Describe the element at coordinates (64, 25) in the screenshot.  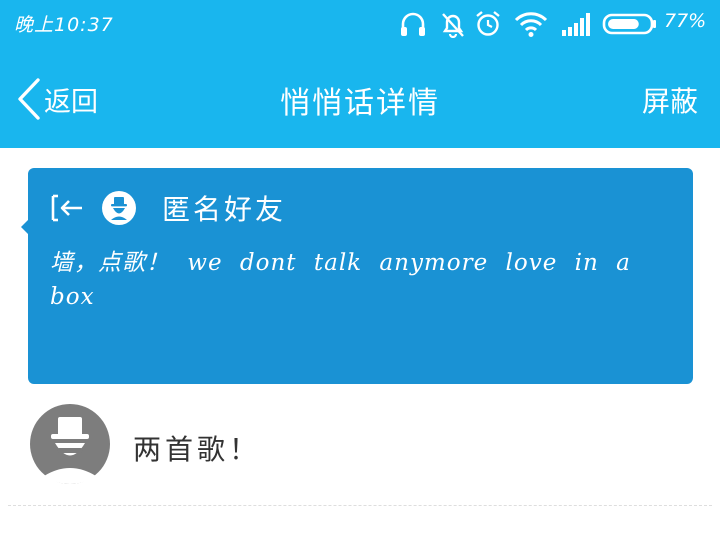
I see `status-time: 晚上10:37` at that location.